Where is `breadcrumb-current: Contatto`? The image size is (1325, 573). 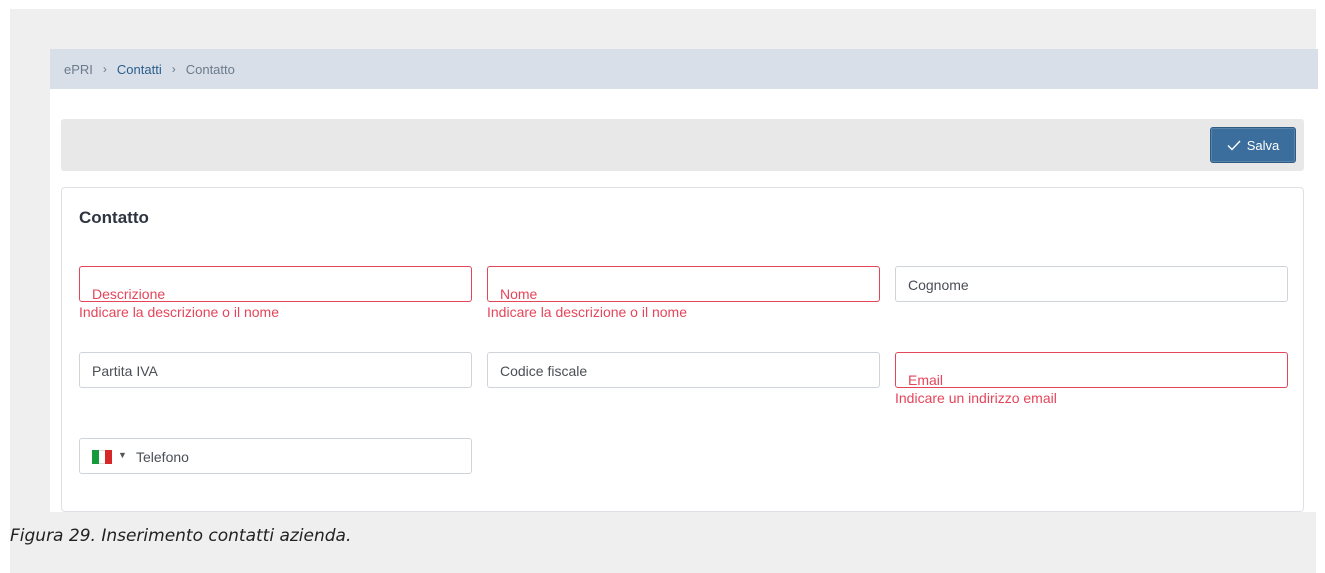 breadcrumb-current: Contatto is located at coordinates (210, 69).